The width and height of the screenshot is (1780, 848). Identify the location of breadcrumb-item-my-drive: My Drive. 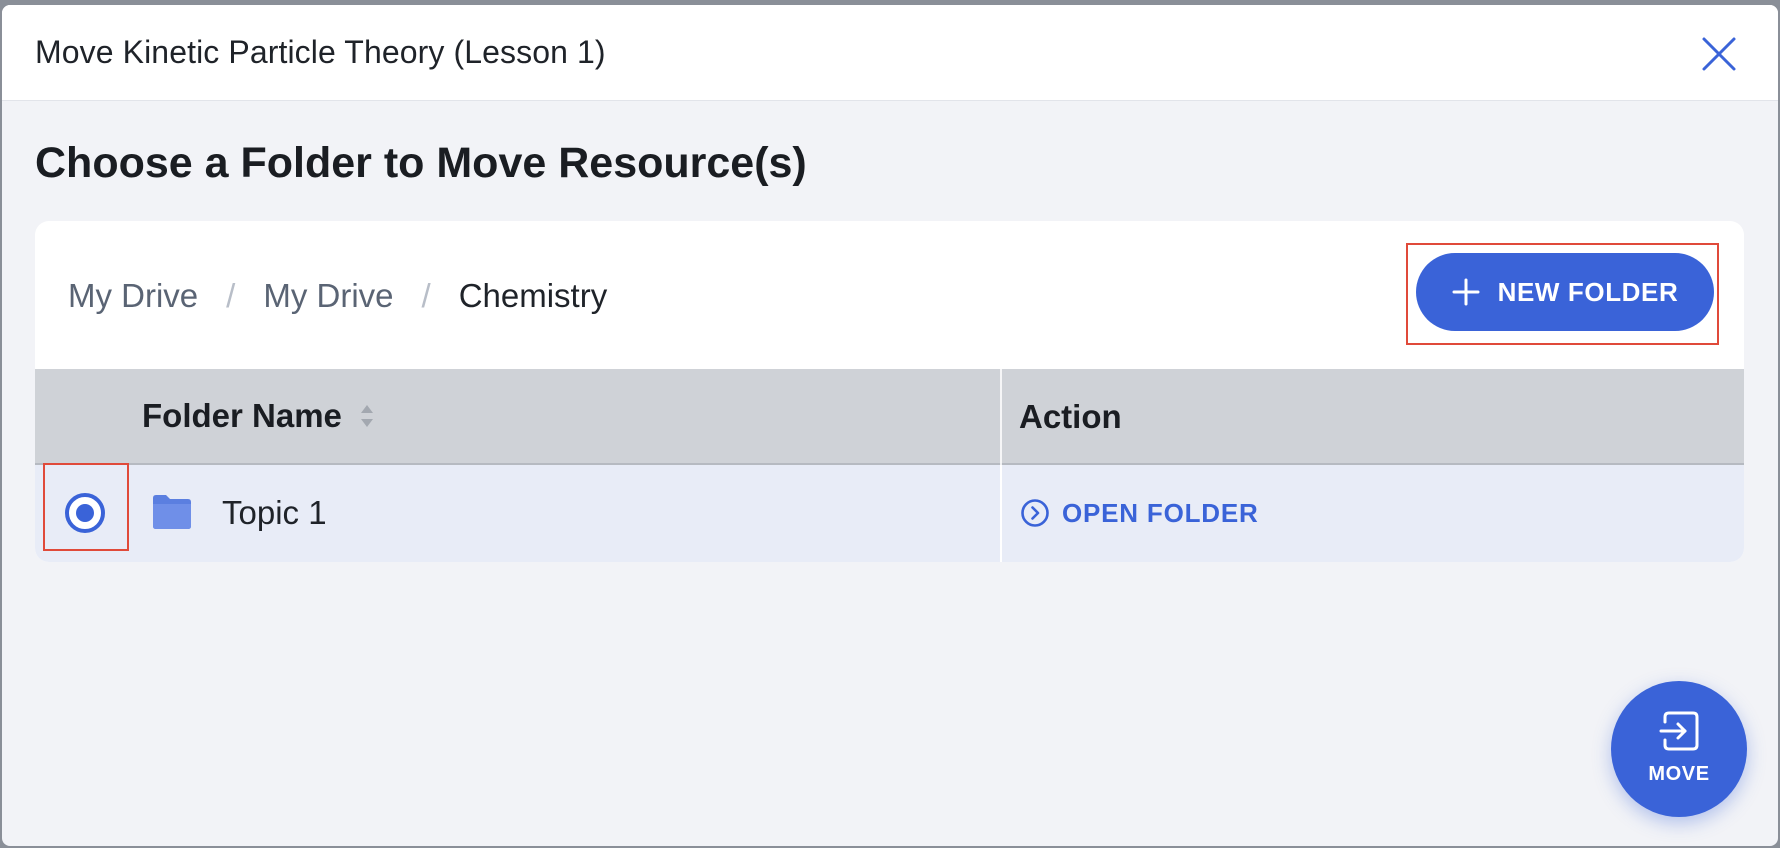
(328, 296).